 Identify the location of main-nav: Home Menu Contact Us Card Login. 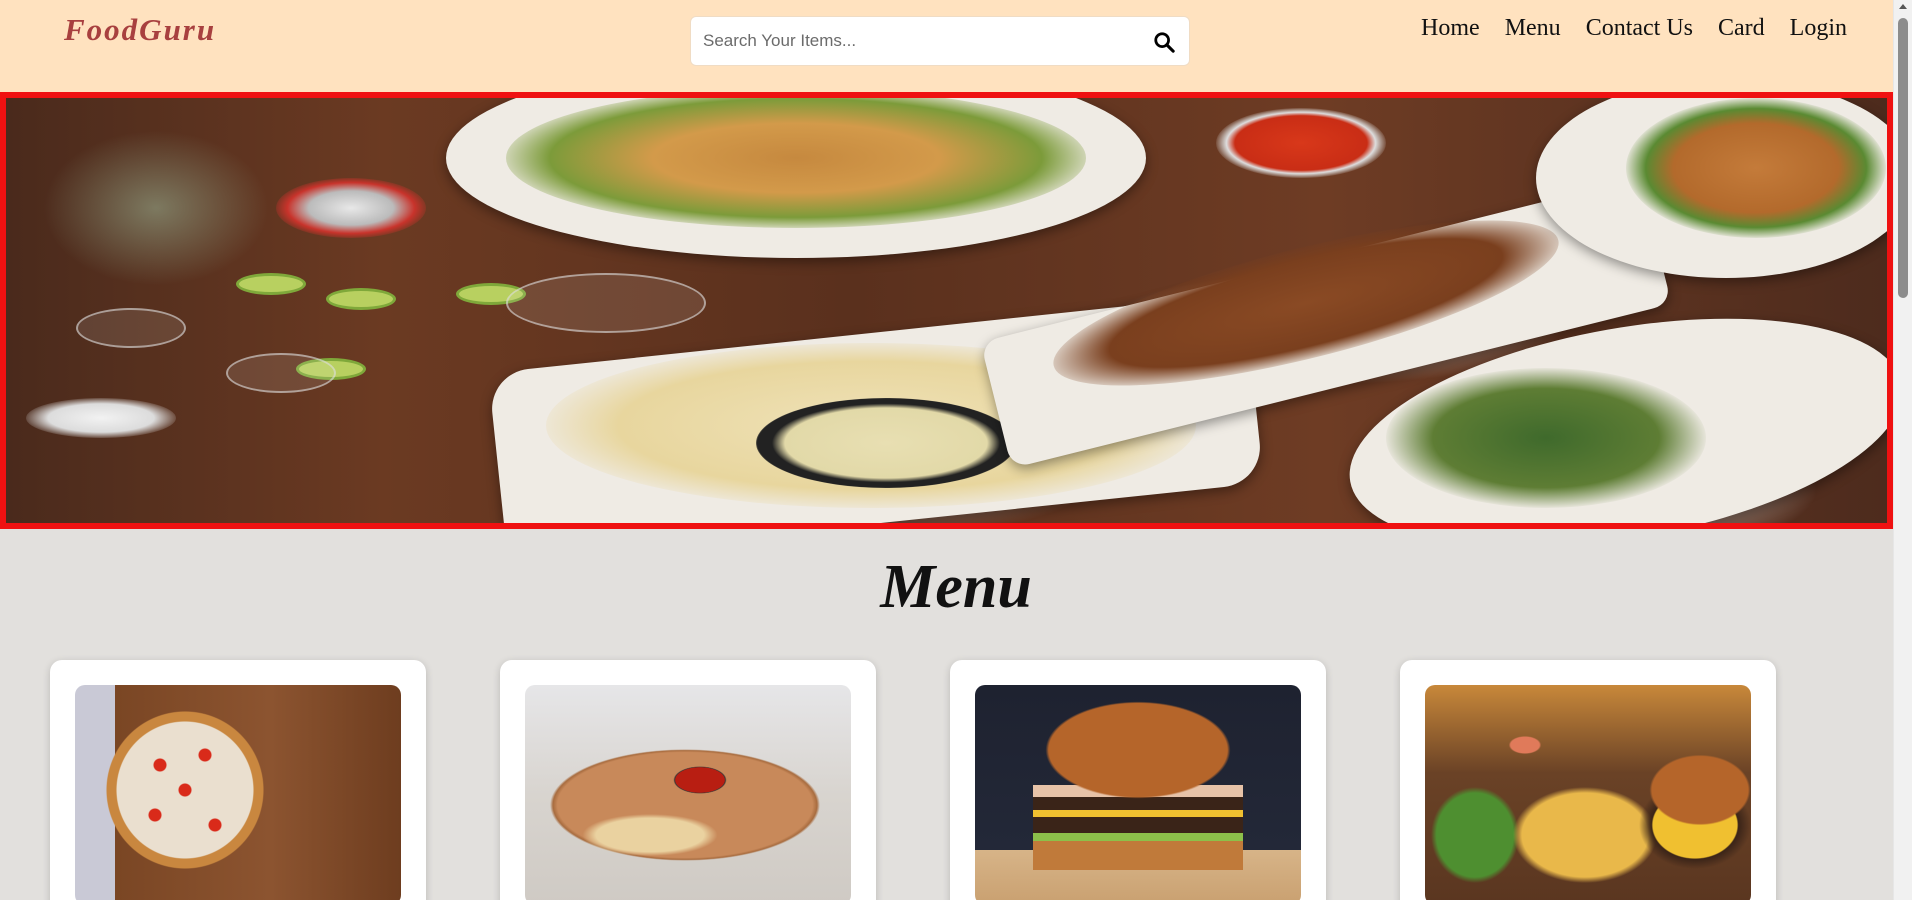
(1634, 28).